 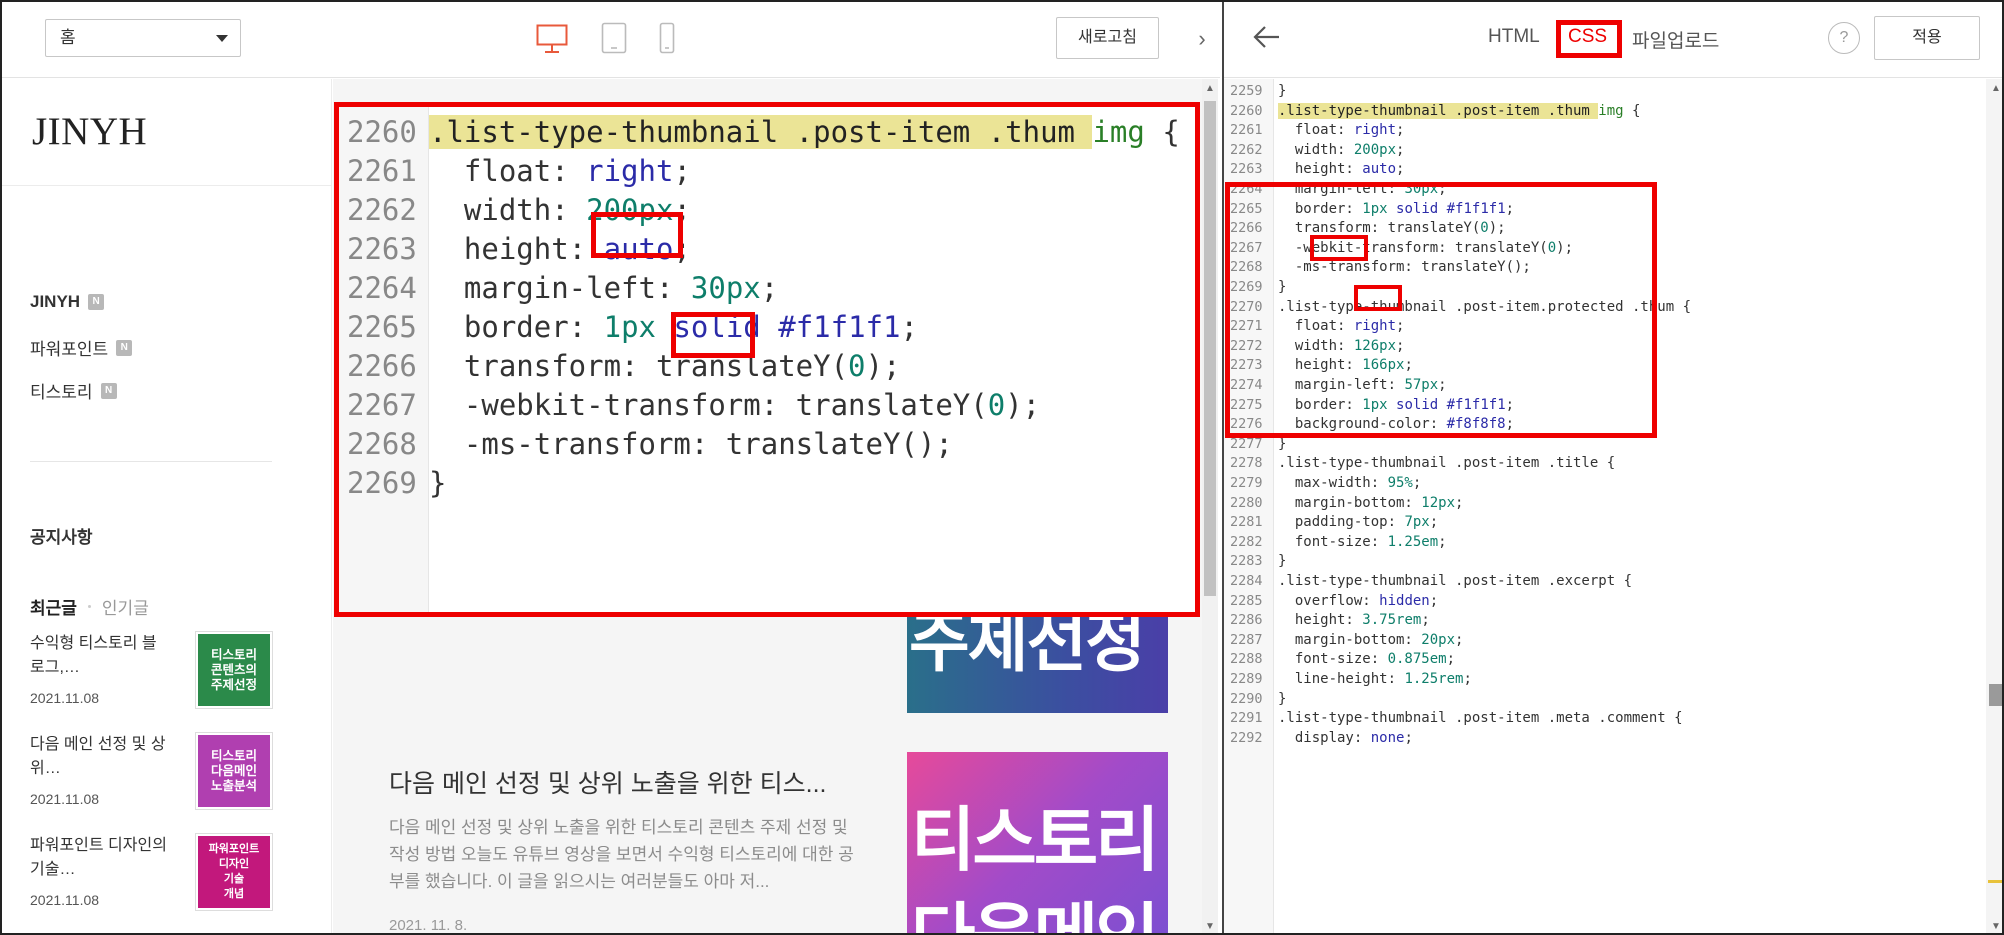 What do you see at coordinates (1107, 38) in the screenshot?
I see `refresh-button: 새로고침` at bounding box center [1107, 38].